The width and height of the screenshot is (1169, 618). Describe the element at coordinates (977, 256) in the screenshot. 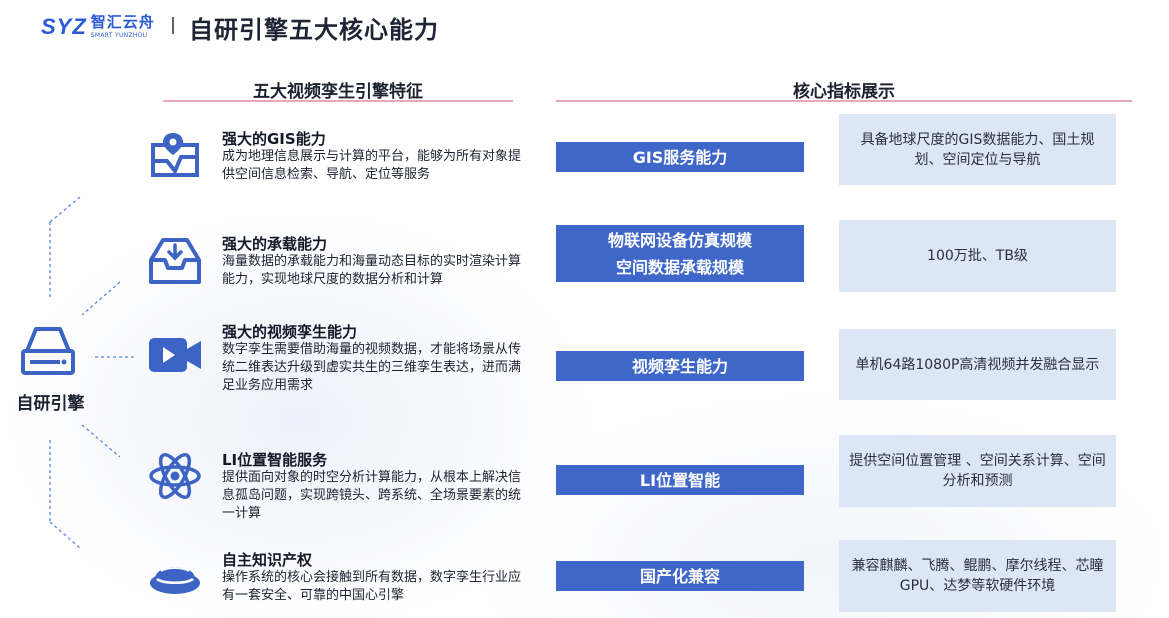

I see `metric-value-capacity: 100万批、TB级` at that location.